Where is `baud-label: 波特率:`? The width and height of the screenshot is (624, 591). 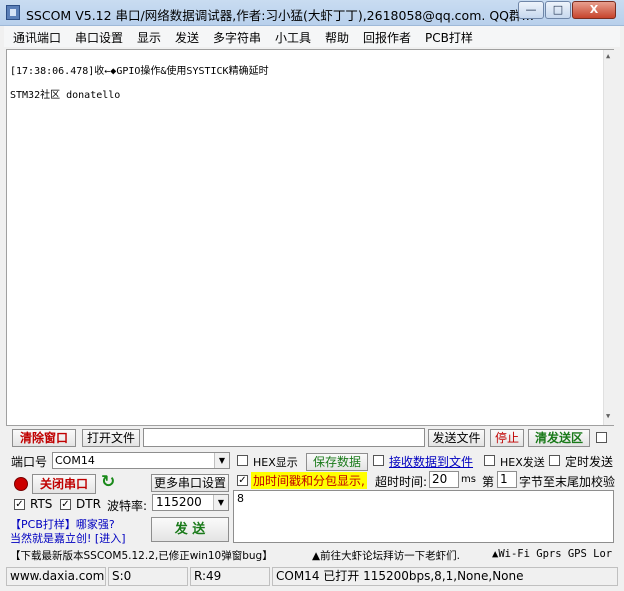 baud-label: 波特率: is located at coordinates (127, 506).